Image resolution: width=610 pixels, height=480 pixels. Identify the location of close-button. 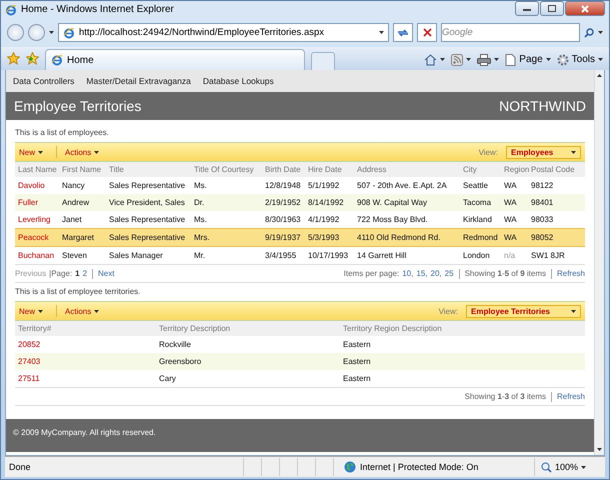
(585, 8).